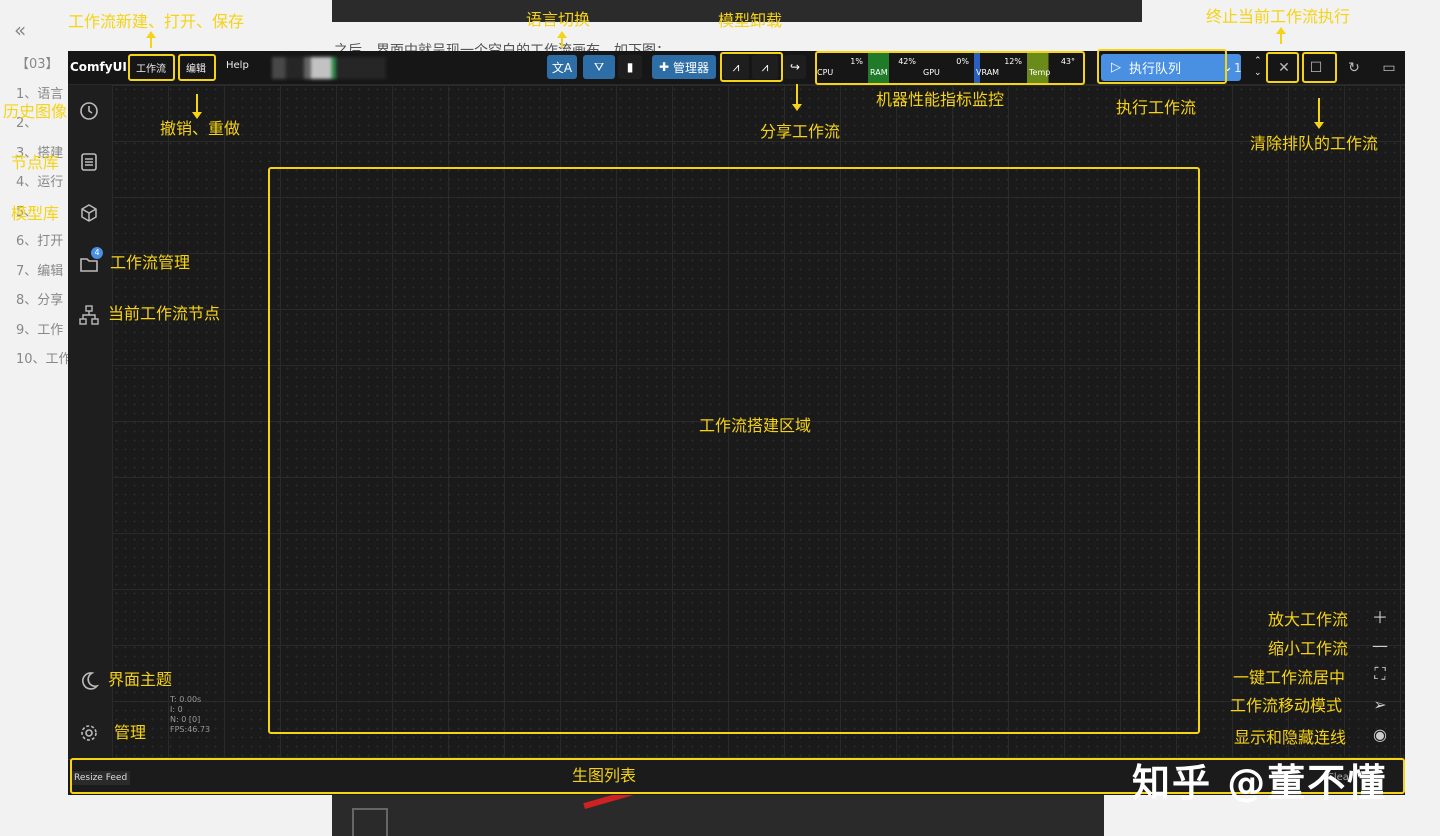 The image size is (1440, 836). I want to click on collapse-icon: «, so click(20, 30).